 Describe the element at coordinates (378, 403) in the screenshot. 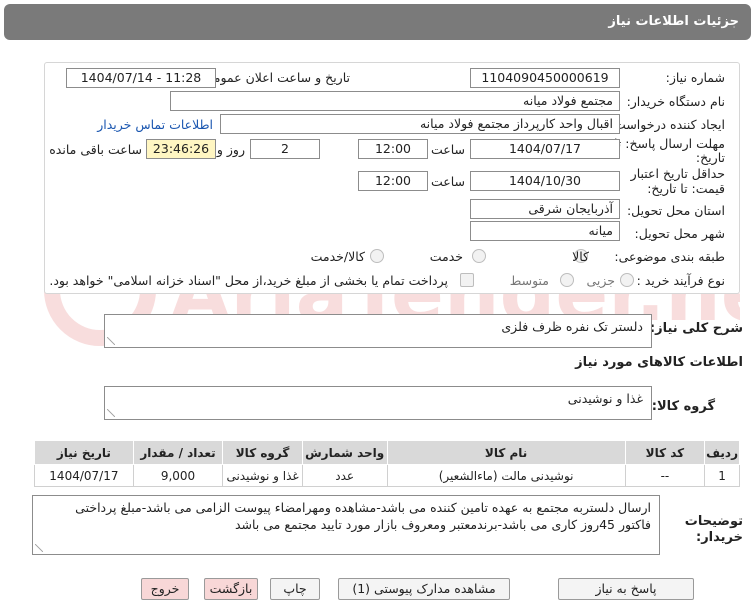

I see `goods-group-textarea: غذا و نوشیدنی` at that location.